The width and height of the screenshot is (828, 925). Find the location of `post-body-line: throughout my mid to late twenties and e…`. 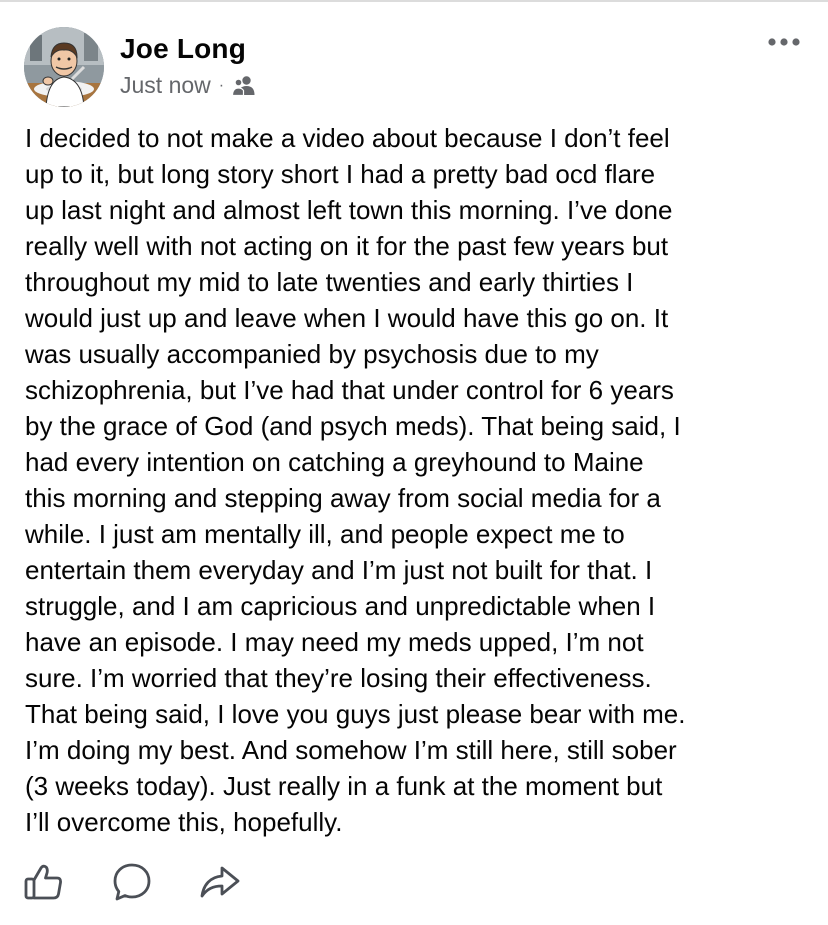

post-body-line: throughout my mid to late twenties and e… is located at coordinates (329, 282).